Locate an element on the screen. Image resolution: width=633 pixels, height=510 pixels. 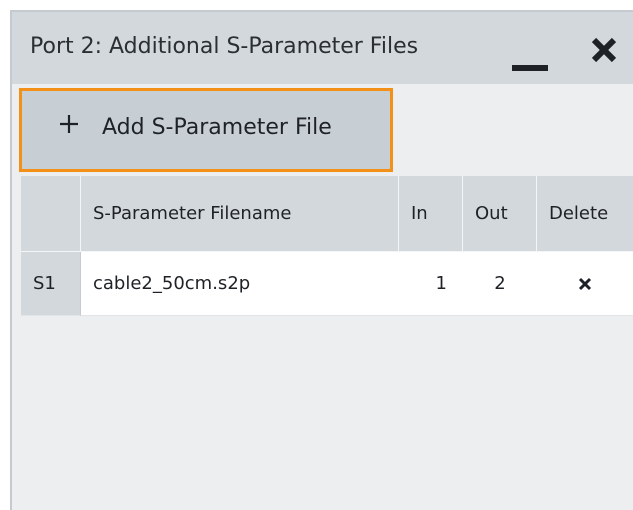
add-s-parameter-file-button: Add S-Parameter File is located at coordinates (206, 130).